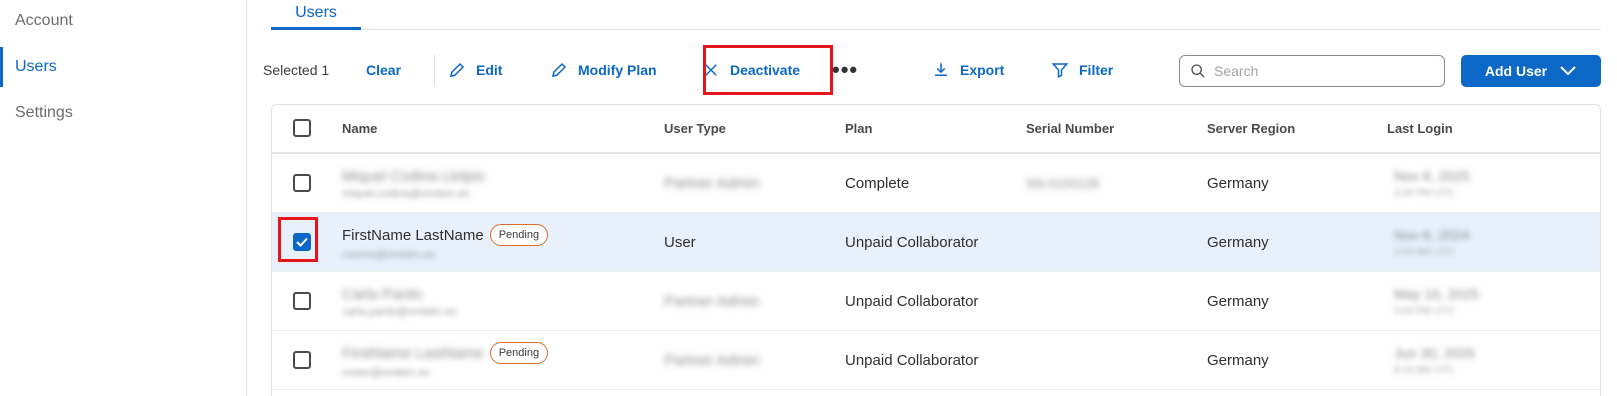 The image size is (1617, 396). Describe the element at coordinates (1516, 71) in the screenshot. I see `add-user-label: Add User` at that location.